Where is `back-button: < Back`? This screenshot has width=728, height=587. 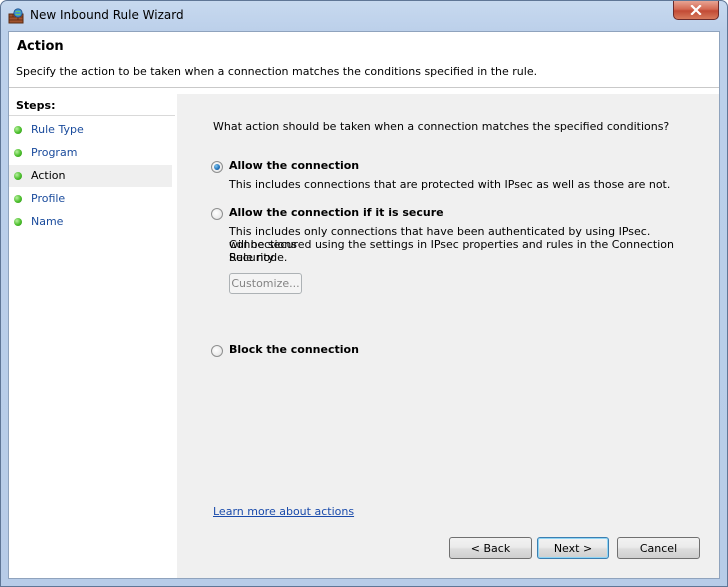
back-button: < Back is located at coordinates (490, 548).